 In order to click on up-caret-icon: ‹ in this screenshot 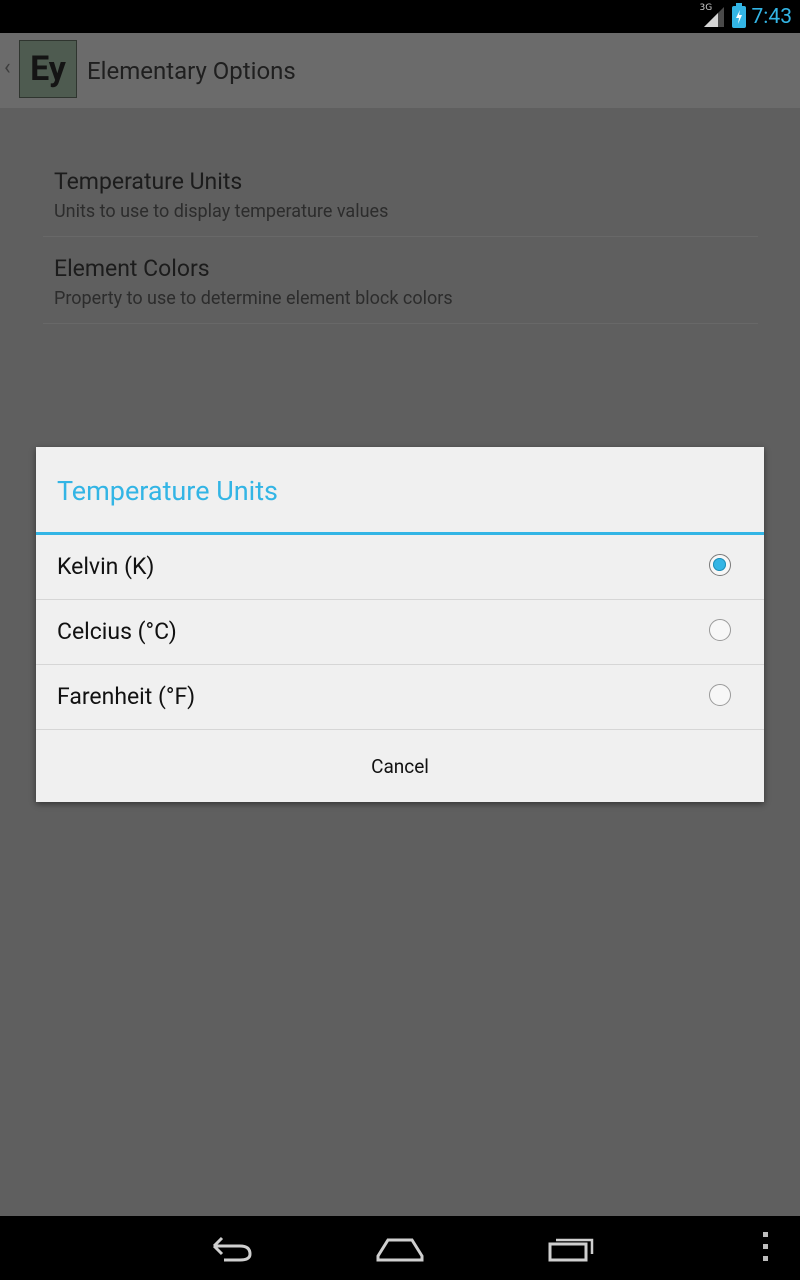, I will do `click(7, 67)`.